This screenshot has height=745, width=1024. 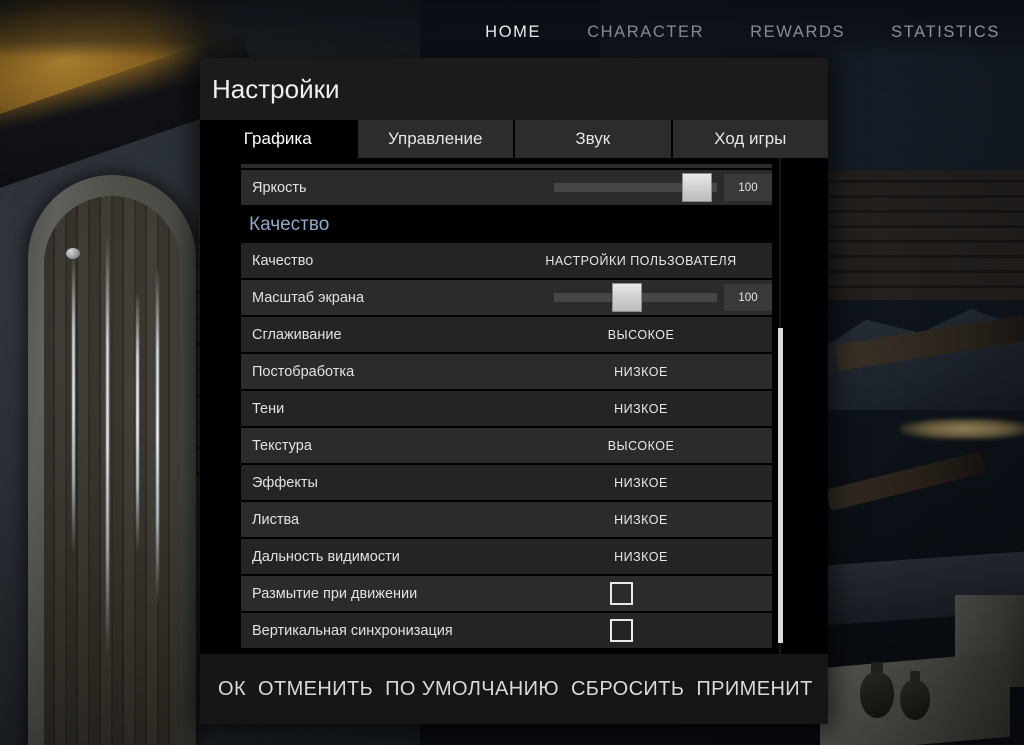 What do you see at coordinates (435, 139) in the screenshot?
I see `tab-1: Управление` at bounding box center [435, 139].